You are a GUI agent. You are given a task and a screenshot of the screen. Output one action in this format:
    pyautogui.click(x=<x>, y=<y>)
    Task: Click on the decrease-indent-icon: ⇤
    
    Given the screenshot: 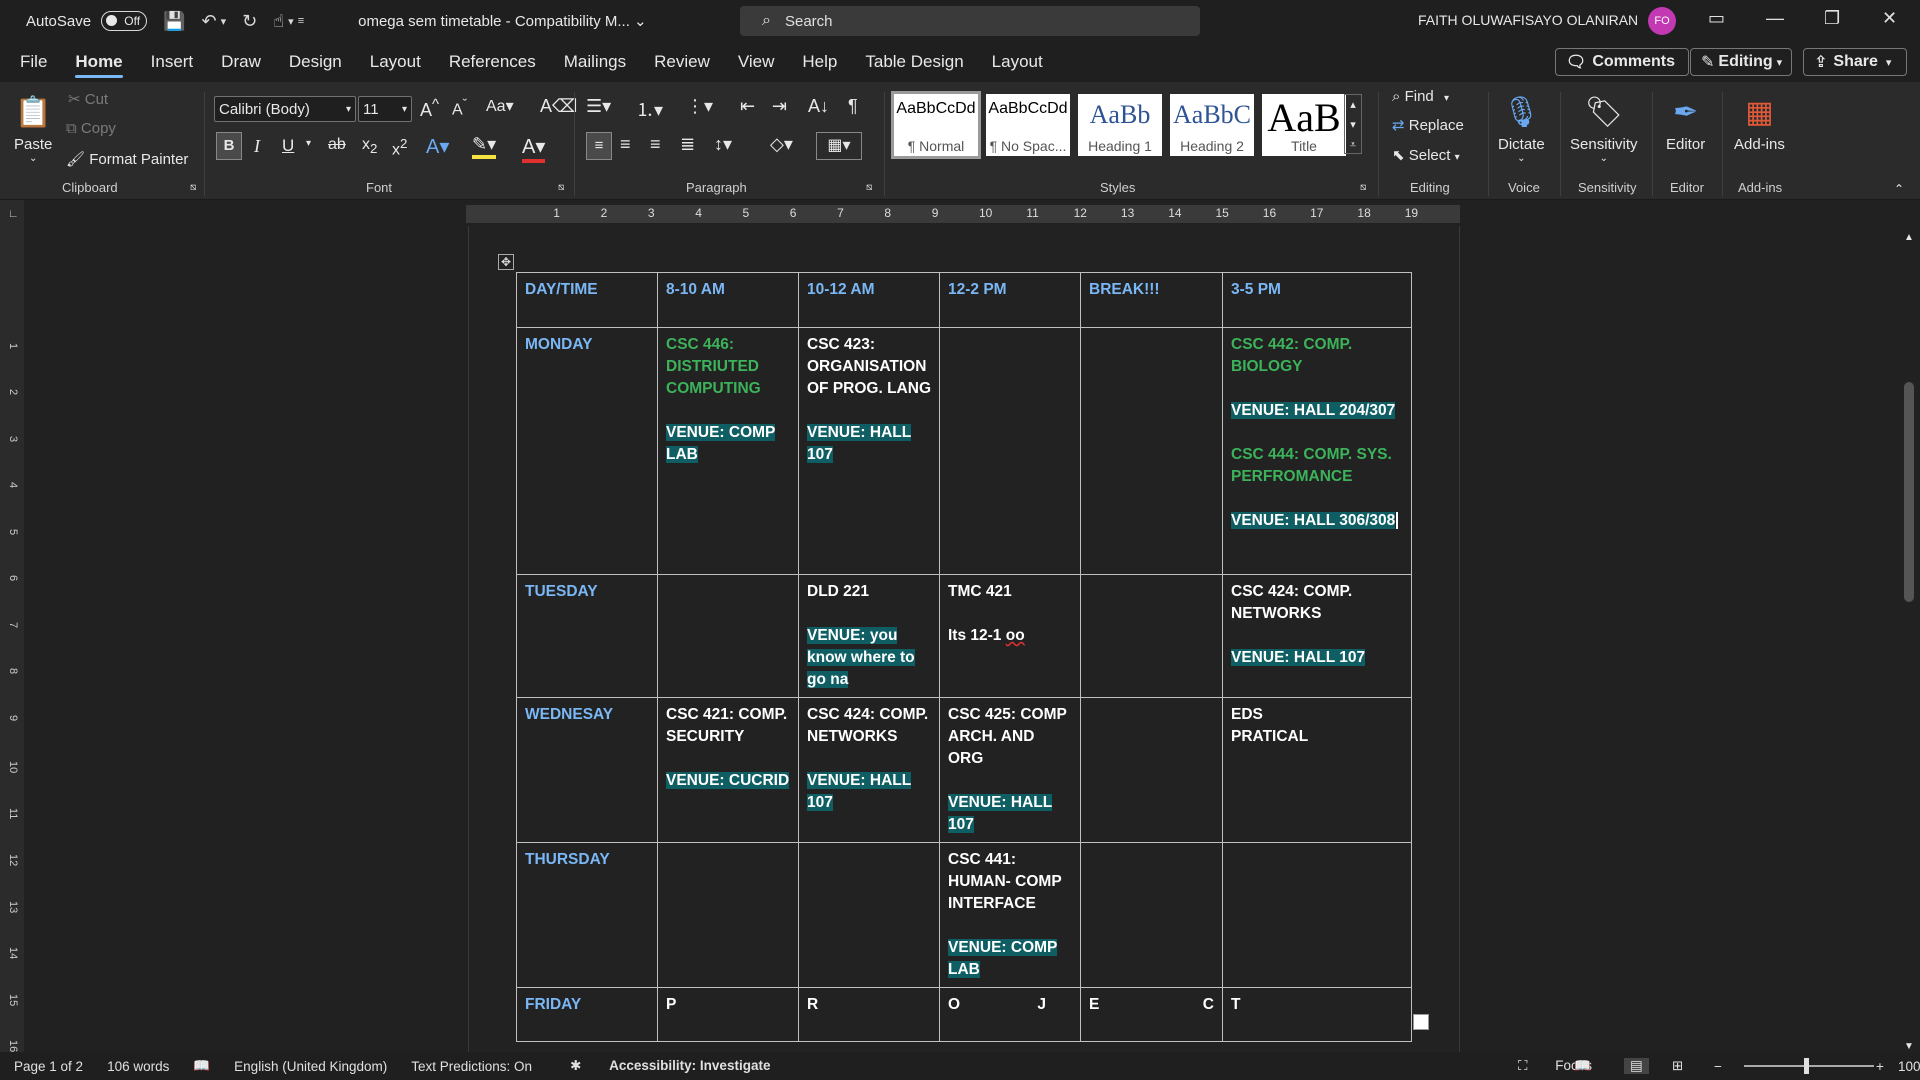 What is the action you would take?
    pyautogui.click(x=747, y=106)
    